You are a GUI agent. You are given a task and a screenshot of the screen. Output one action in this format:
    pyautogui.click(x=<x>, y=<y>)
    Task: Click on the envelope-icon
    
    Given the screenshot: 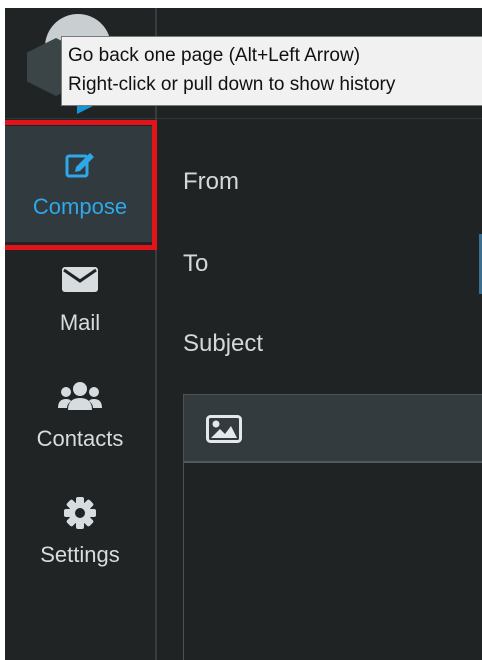 What is the action you would take?
    pyautogui.click(x=80, y=281)
    